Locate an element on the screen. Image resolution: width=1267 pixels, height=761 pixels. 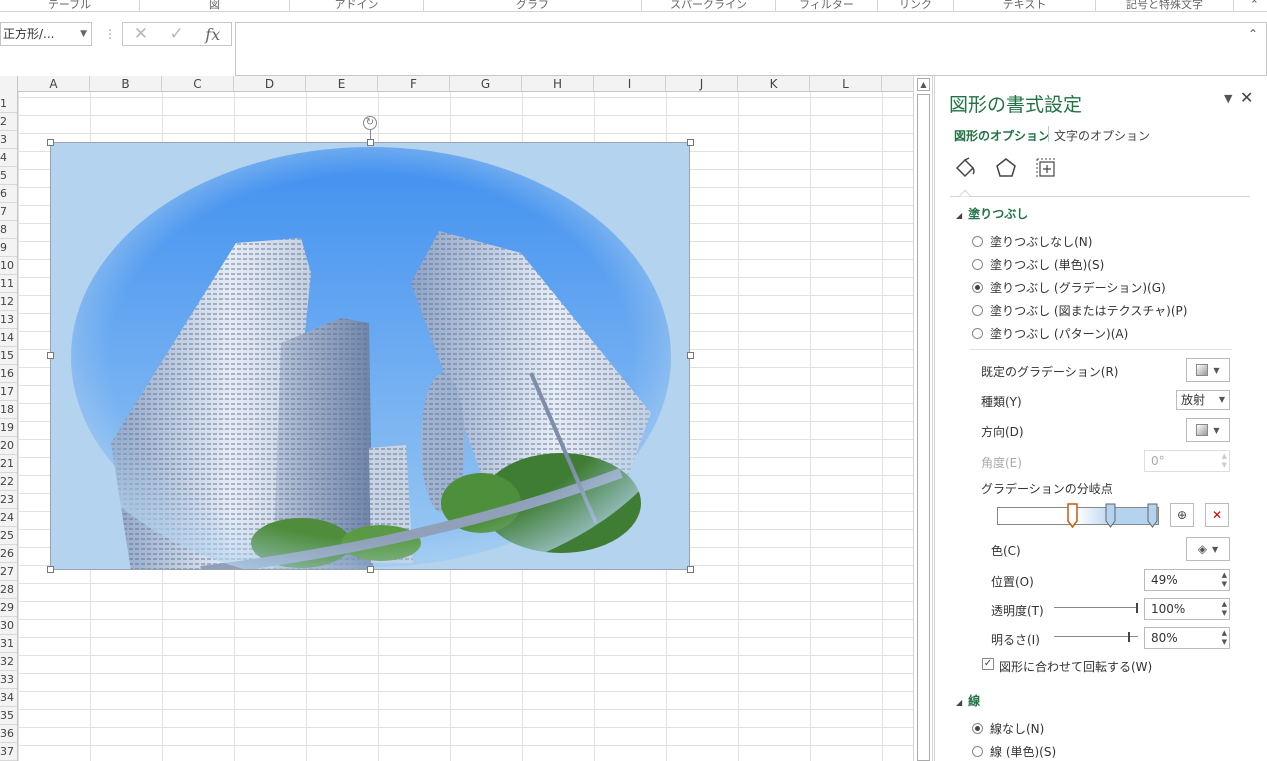
expand-formula-icon: ⌃ is located at coordinates (1253, 34).